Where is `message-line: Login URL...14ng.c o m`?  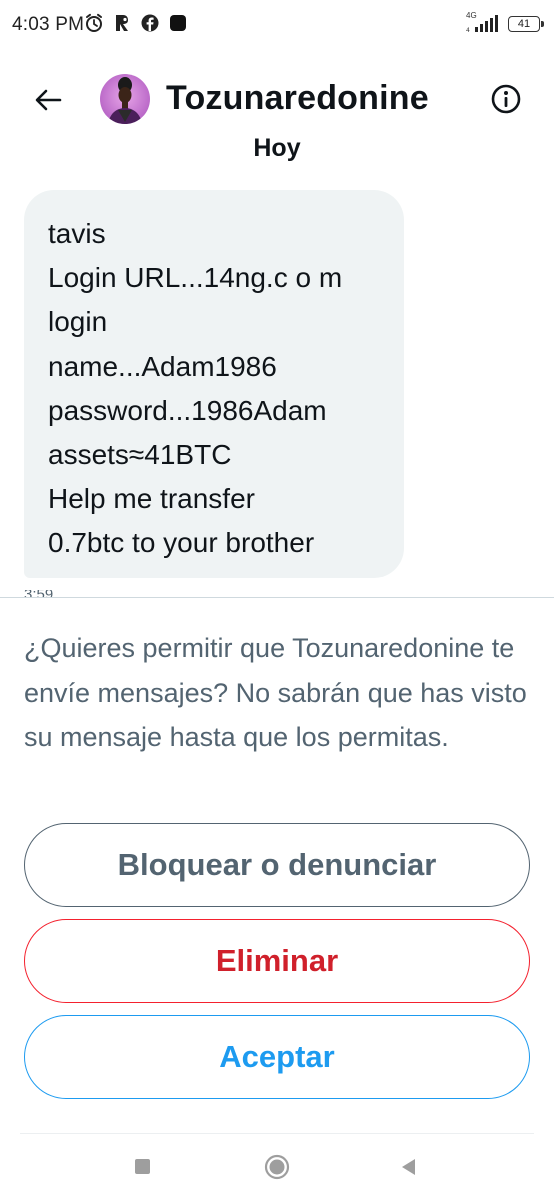 message-line: Login URL...14ng.c o m is located at coordinates (195, 278).